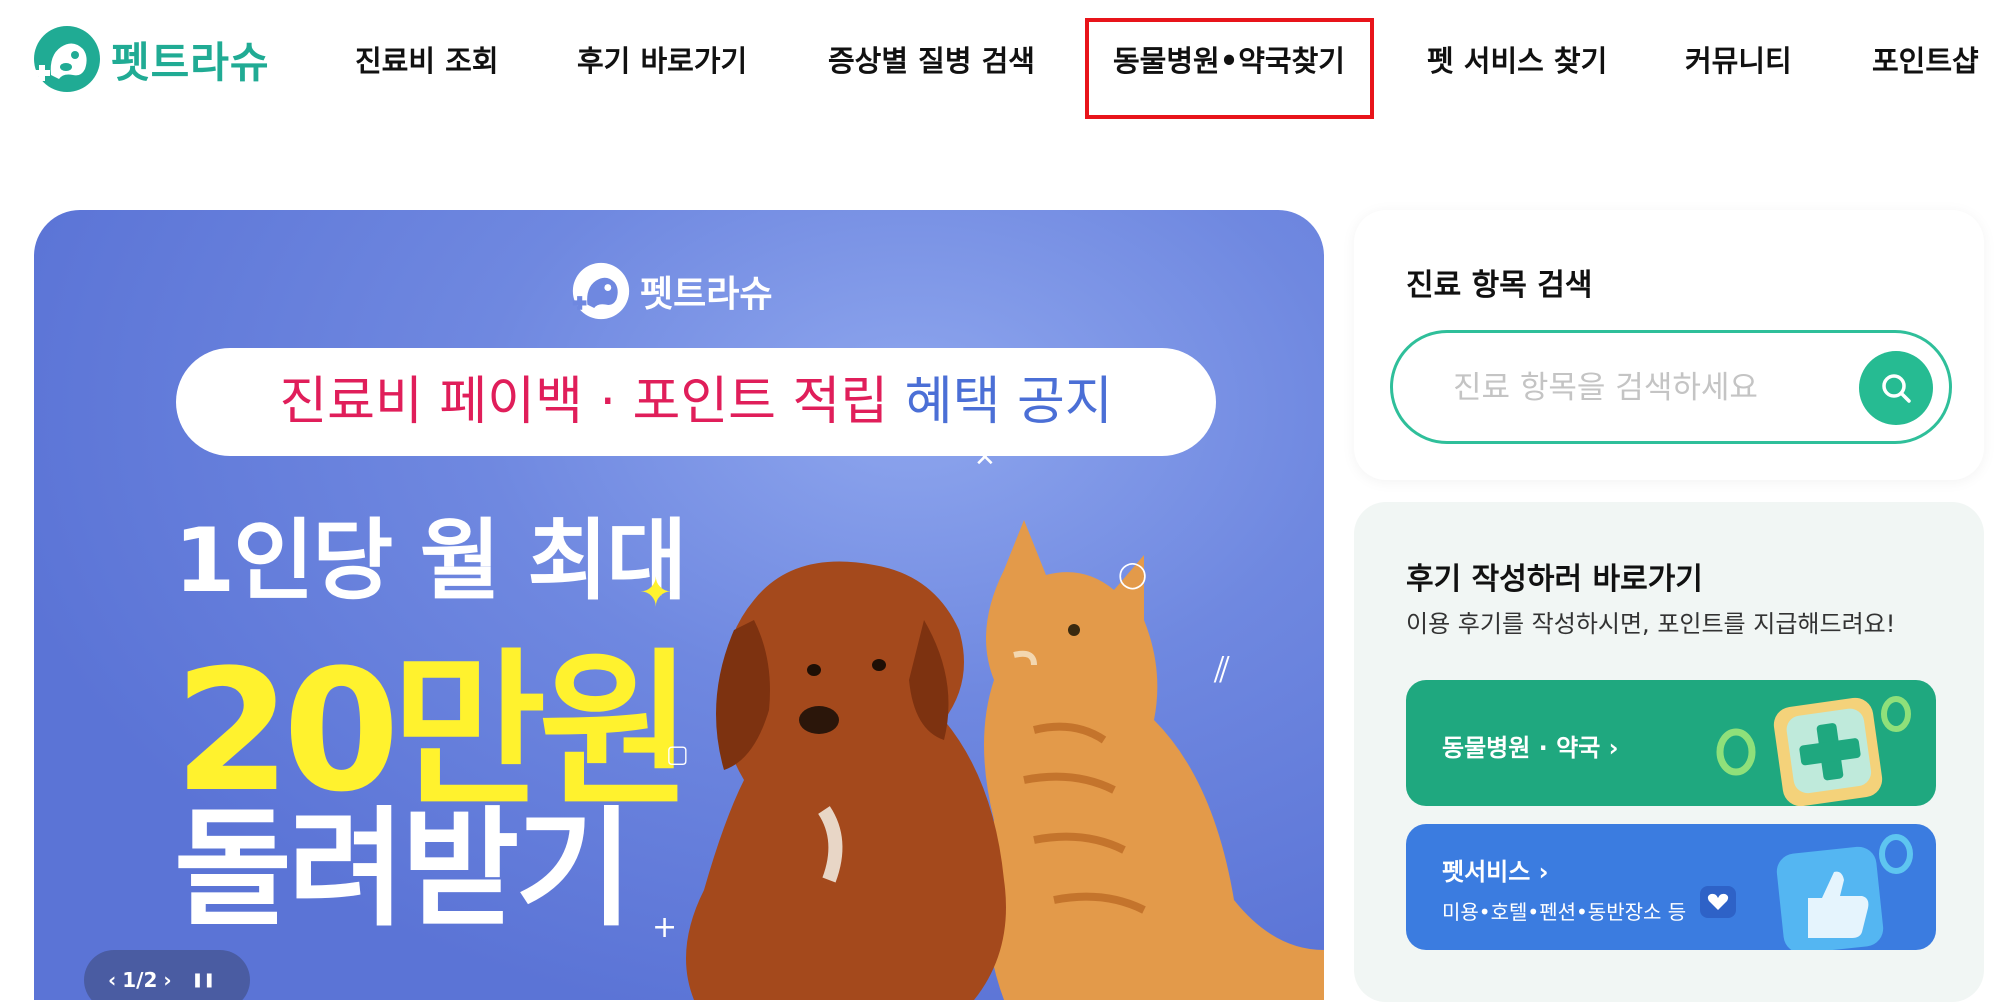  What do you see at coordinates (1671, 743) in the screenshot?
I see `hospital-pharmacy-review-button: 동물병원 · 약국 ›` at bounding box center [1671, 743].